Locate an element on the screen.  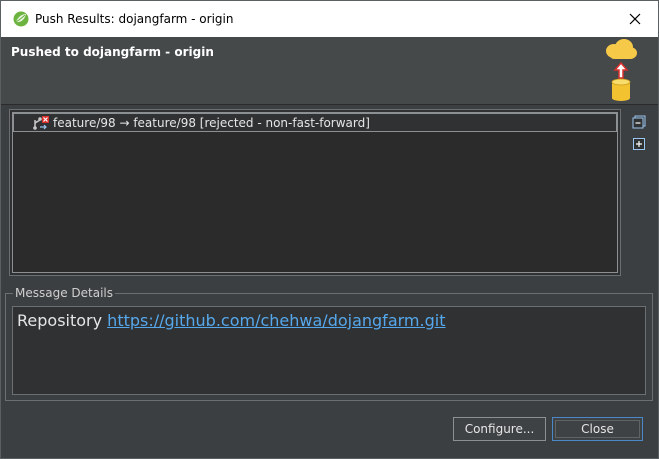
eclipse-spring-icon is located at coordinates (21, 19).